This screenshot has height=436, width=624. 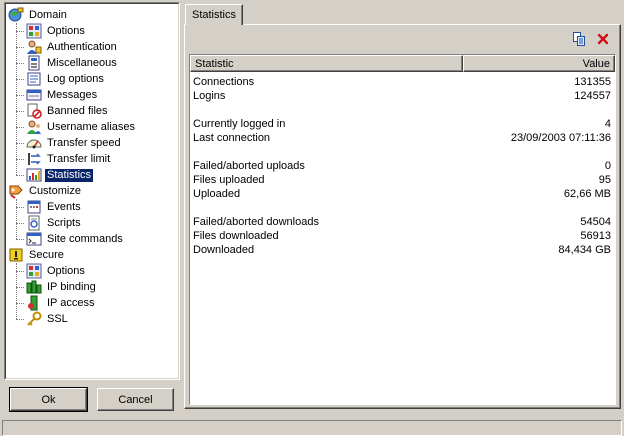 What do you see at coordinates (16, 255) in the screenshot?
I see `secure-icon` at bounding box center [16, 255].